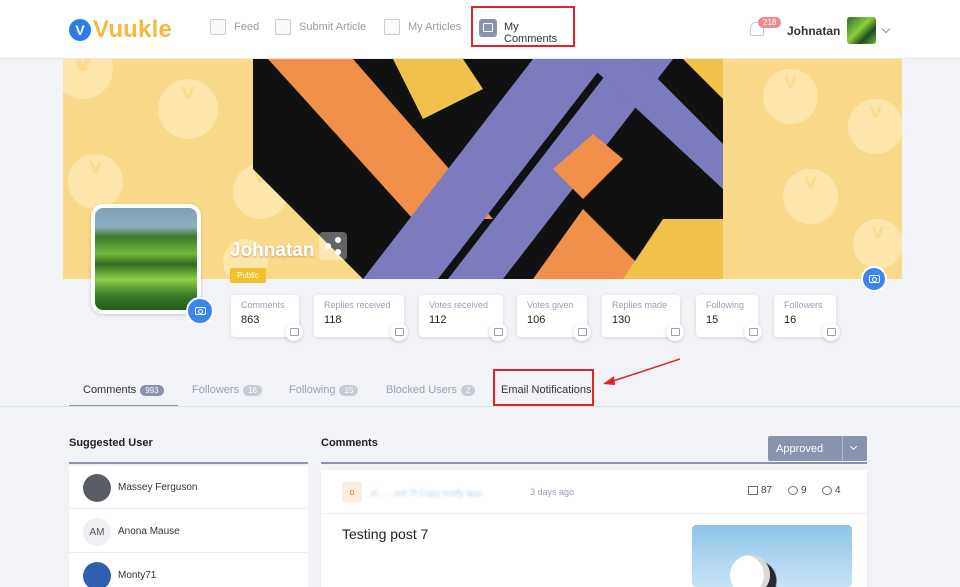  I want to click on stat-value: 863, so click(250, 320).